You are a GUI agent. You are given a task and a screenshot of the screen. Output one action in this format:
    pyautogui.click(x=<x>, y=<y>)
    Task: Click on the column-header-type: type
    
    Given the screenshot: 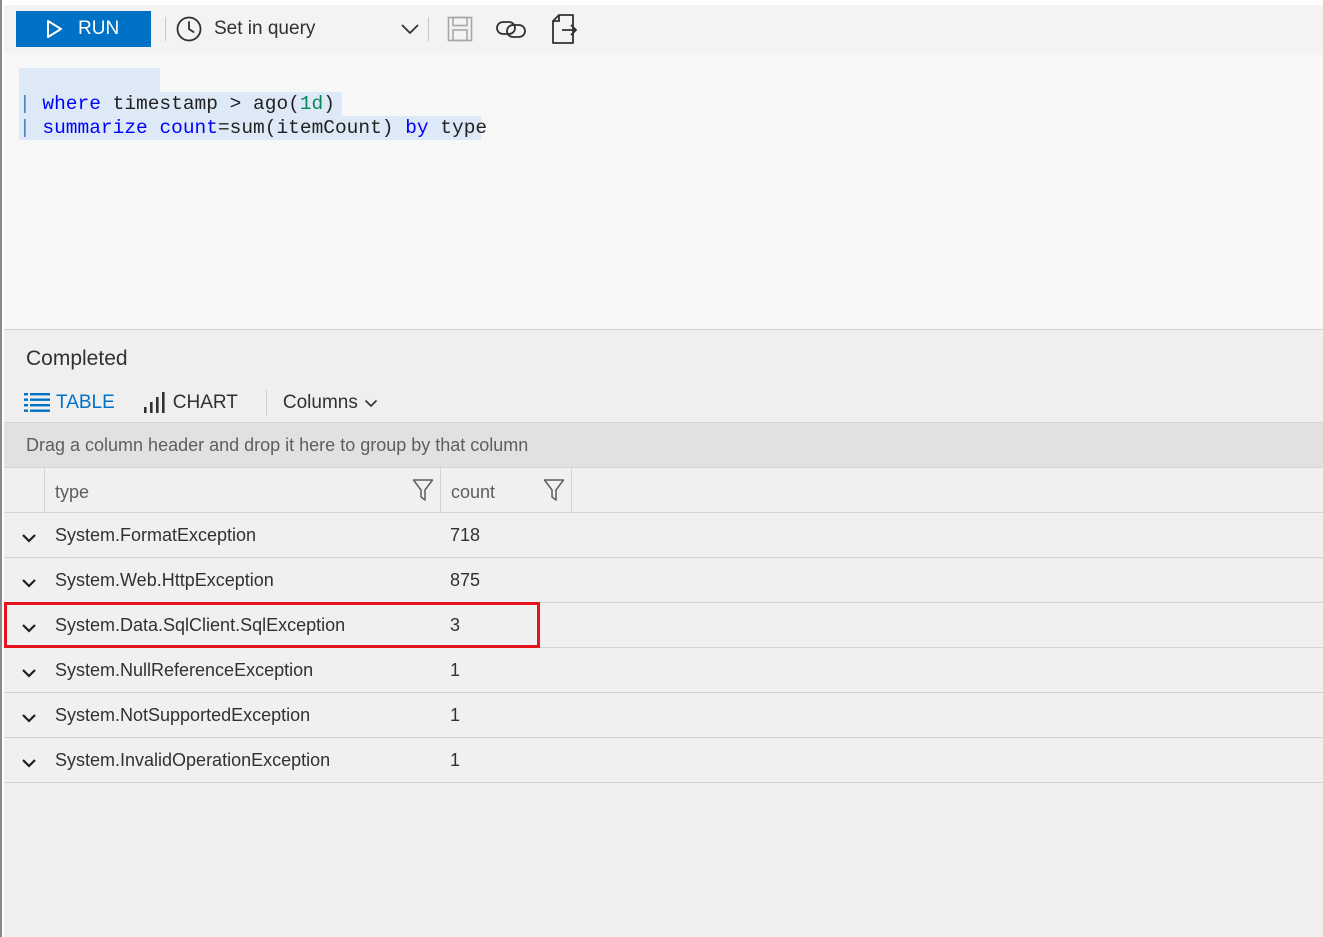 What is the action you would take?
    pyautogui.click(x=242, y=490)
    